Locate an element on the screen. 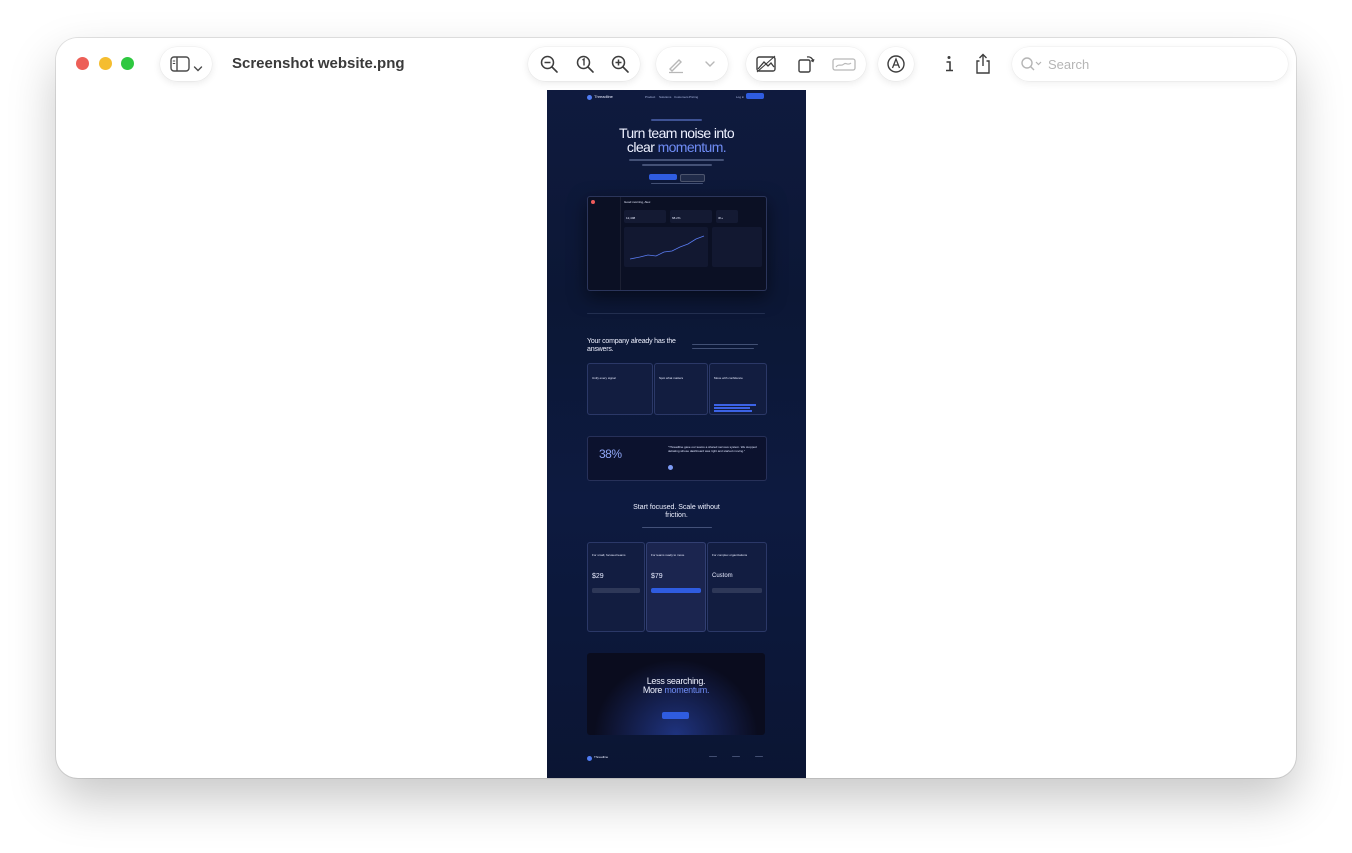 Image resolution: width=1352 pixels, height=853 pixels. hero-title-line2: clear momentum. is located at coordinates (676, 147).